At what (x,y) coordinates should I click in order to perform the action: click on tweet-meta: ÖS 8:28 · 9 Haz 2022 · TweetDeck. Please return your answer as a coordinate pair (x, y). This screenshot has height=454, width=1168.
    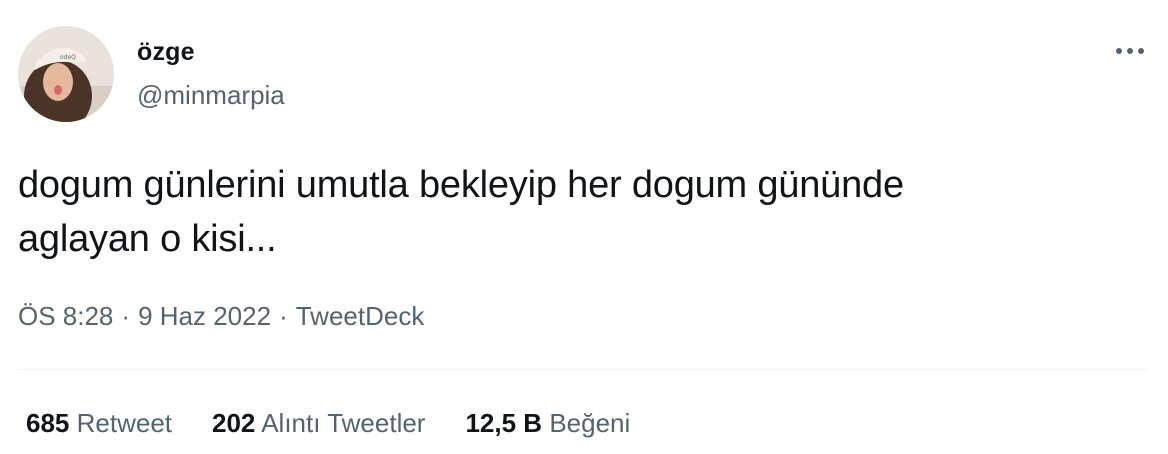
    Looking at the image, I should click on (221, 316).